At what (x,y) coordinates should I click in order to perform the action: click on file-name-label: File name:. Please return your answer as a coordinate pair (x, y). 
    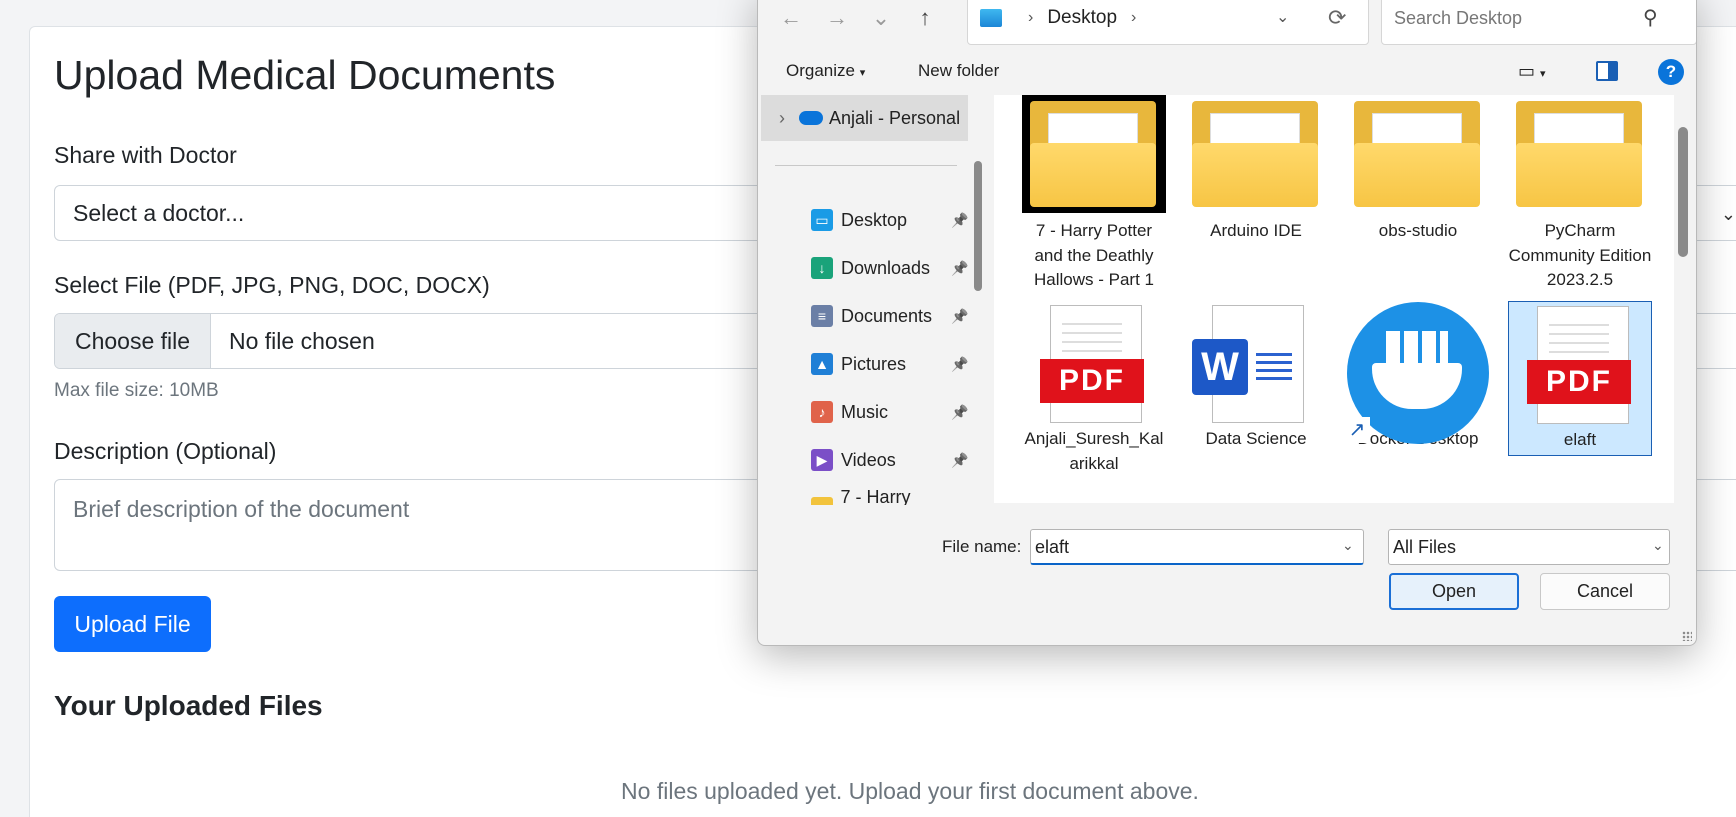
    Looking at the image, I should click on (982, 546).